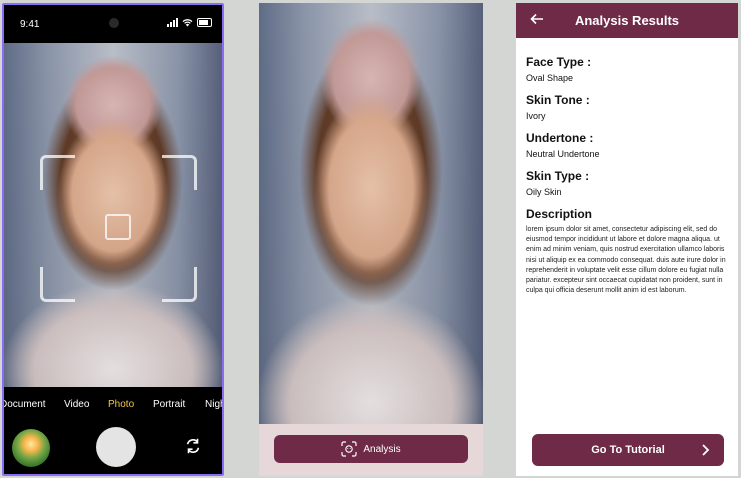 Image resolution: width=741 pixels, height=478 pixels. What do you see at coordinates (204, 22) in the screenshot?
I see `battery-icon` at bounding box center [204, 22].